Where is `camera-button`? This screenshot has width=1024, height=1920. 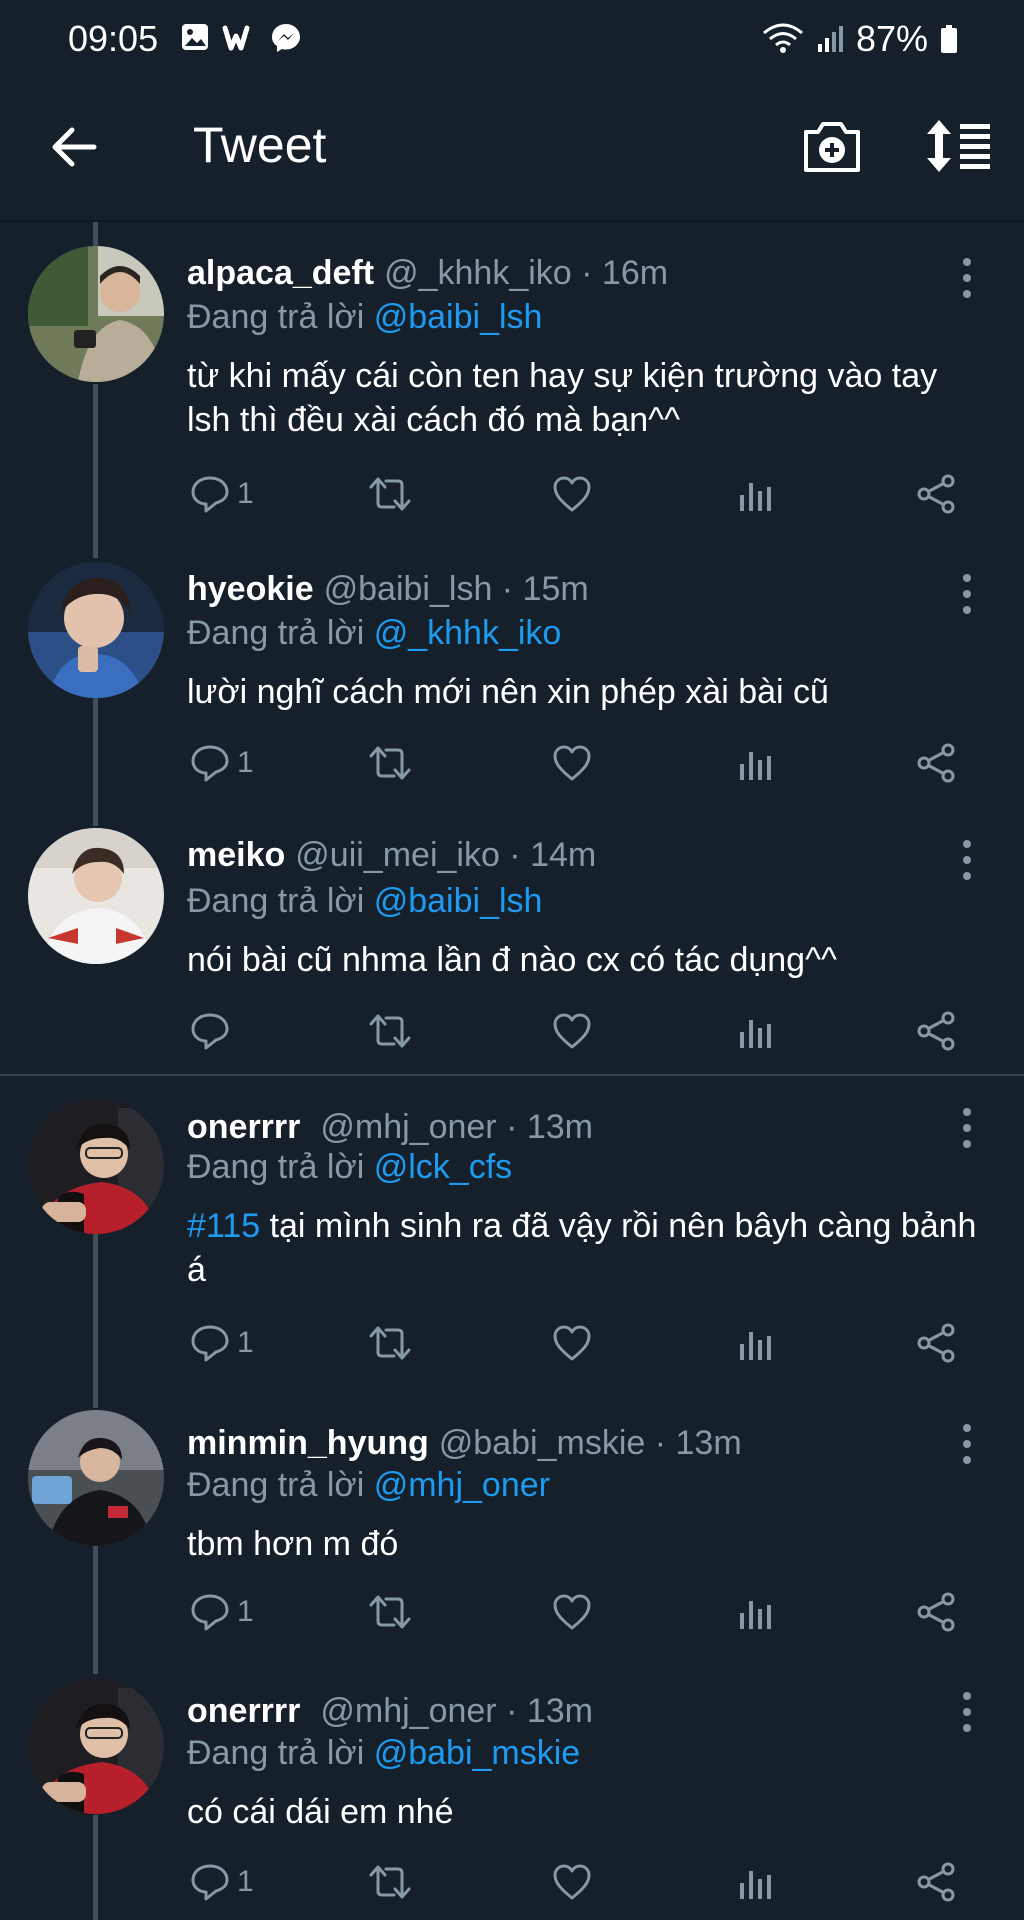
camera-button is located at coordinates (832, 146).